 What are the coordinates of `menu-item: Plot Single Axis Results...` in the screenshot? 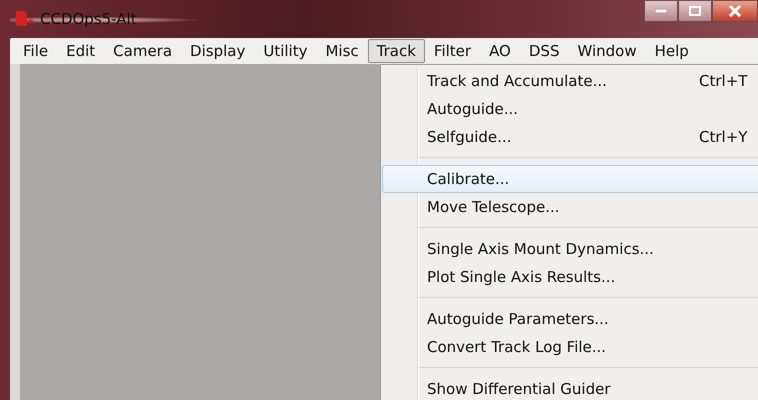 It's located at (570, 277).